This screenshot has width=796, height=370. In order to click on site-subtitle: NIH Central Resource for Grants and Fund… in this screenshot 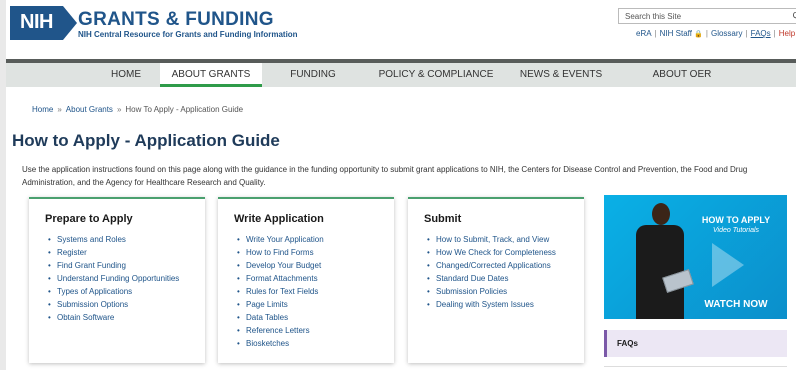, I will do `click(188, 34)`.